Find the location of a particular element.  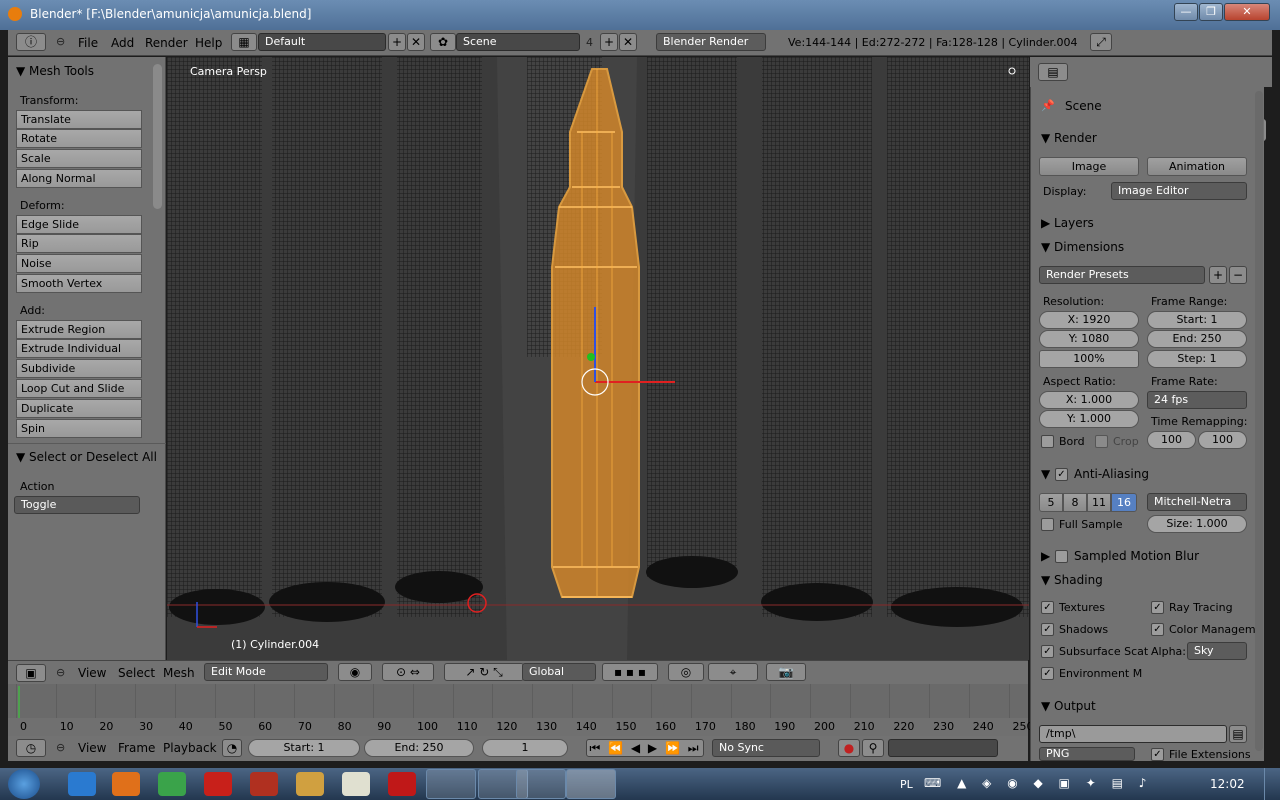

opera-icon is located at coordinates (218, 784).